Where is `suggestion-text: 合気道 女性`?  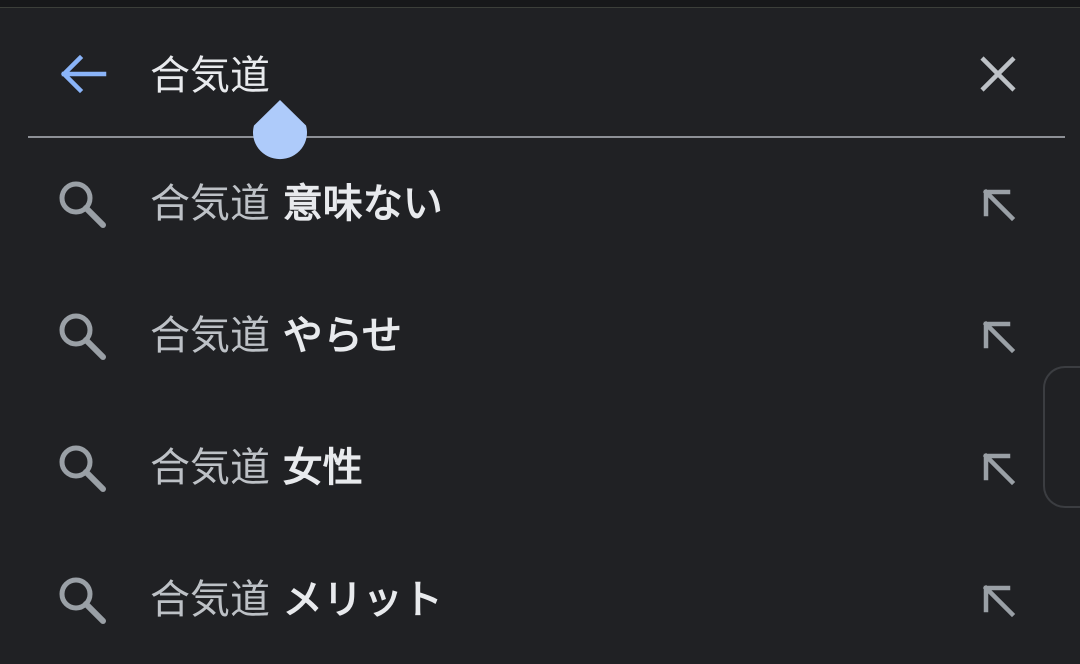
suggestion-text: 合気道 女性 is located at coordinates (256, 468).